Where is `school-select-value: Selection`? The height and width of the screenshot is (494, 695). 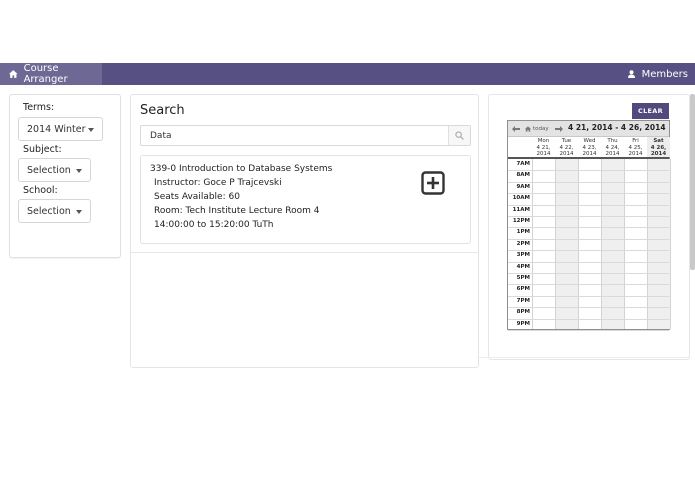
school-select-value: Selection is located at coordinates (49, 211).